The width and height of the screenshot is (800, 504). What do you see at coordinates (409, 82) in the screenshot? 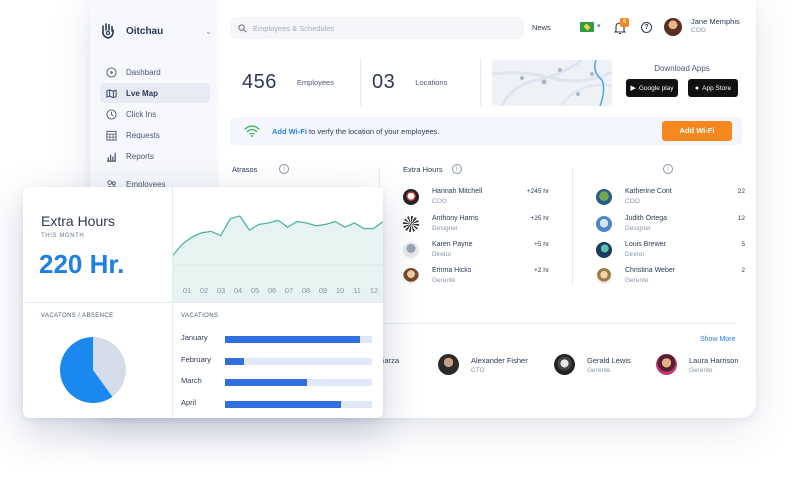
I see `locations-stat: 03 Locations` at bounding box center [409, 82].